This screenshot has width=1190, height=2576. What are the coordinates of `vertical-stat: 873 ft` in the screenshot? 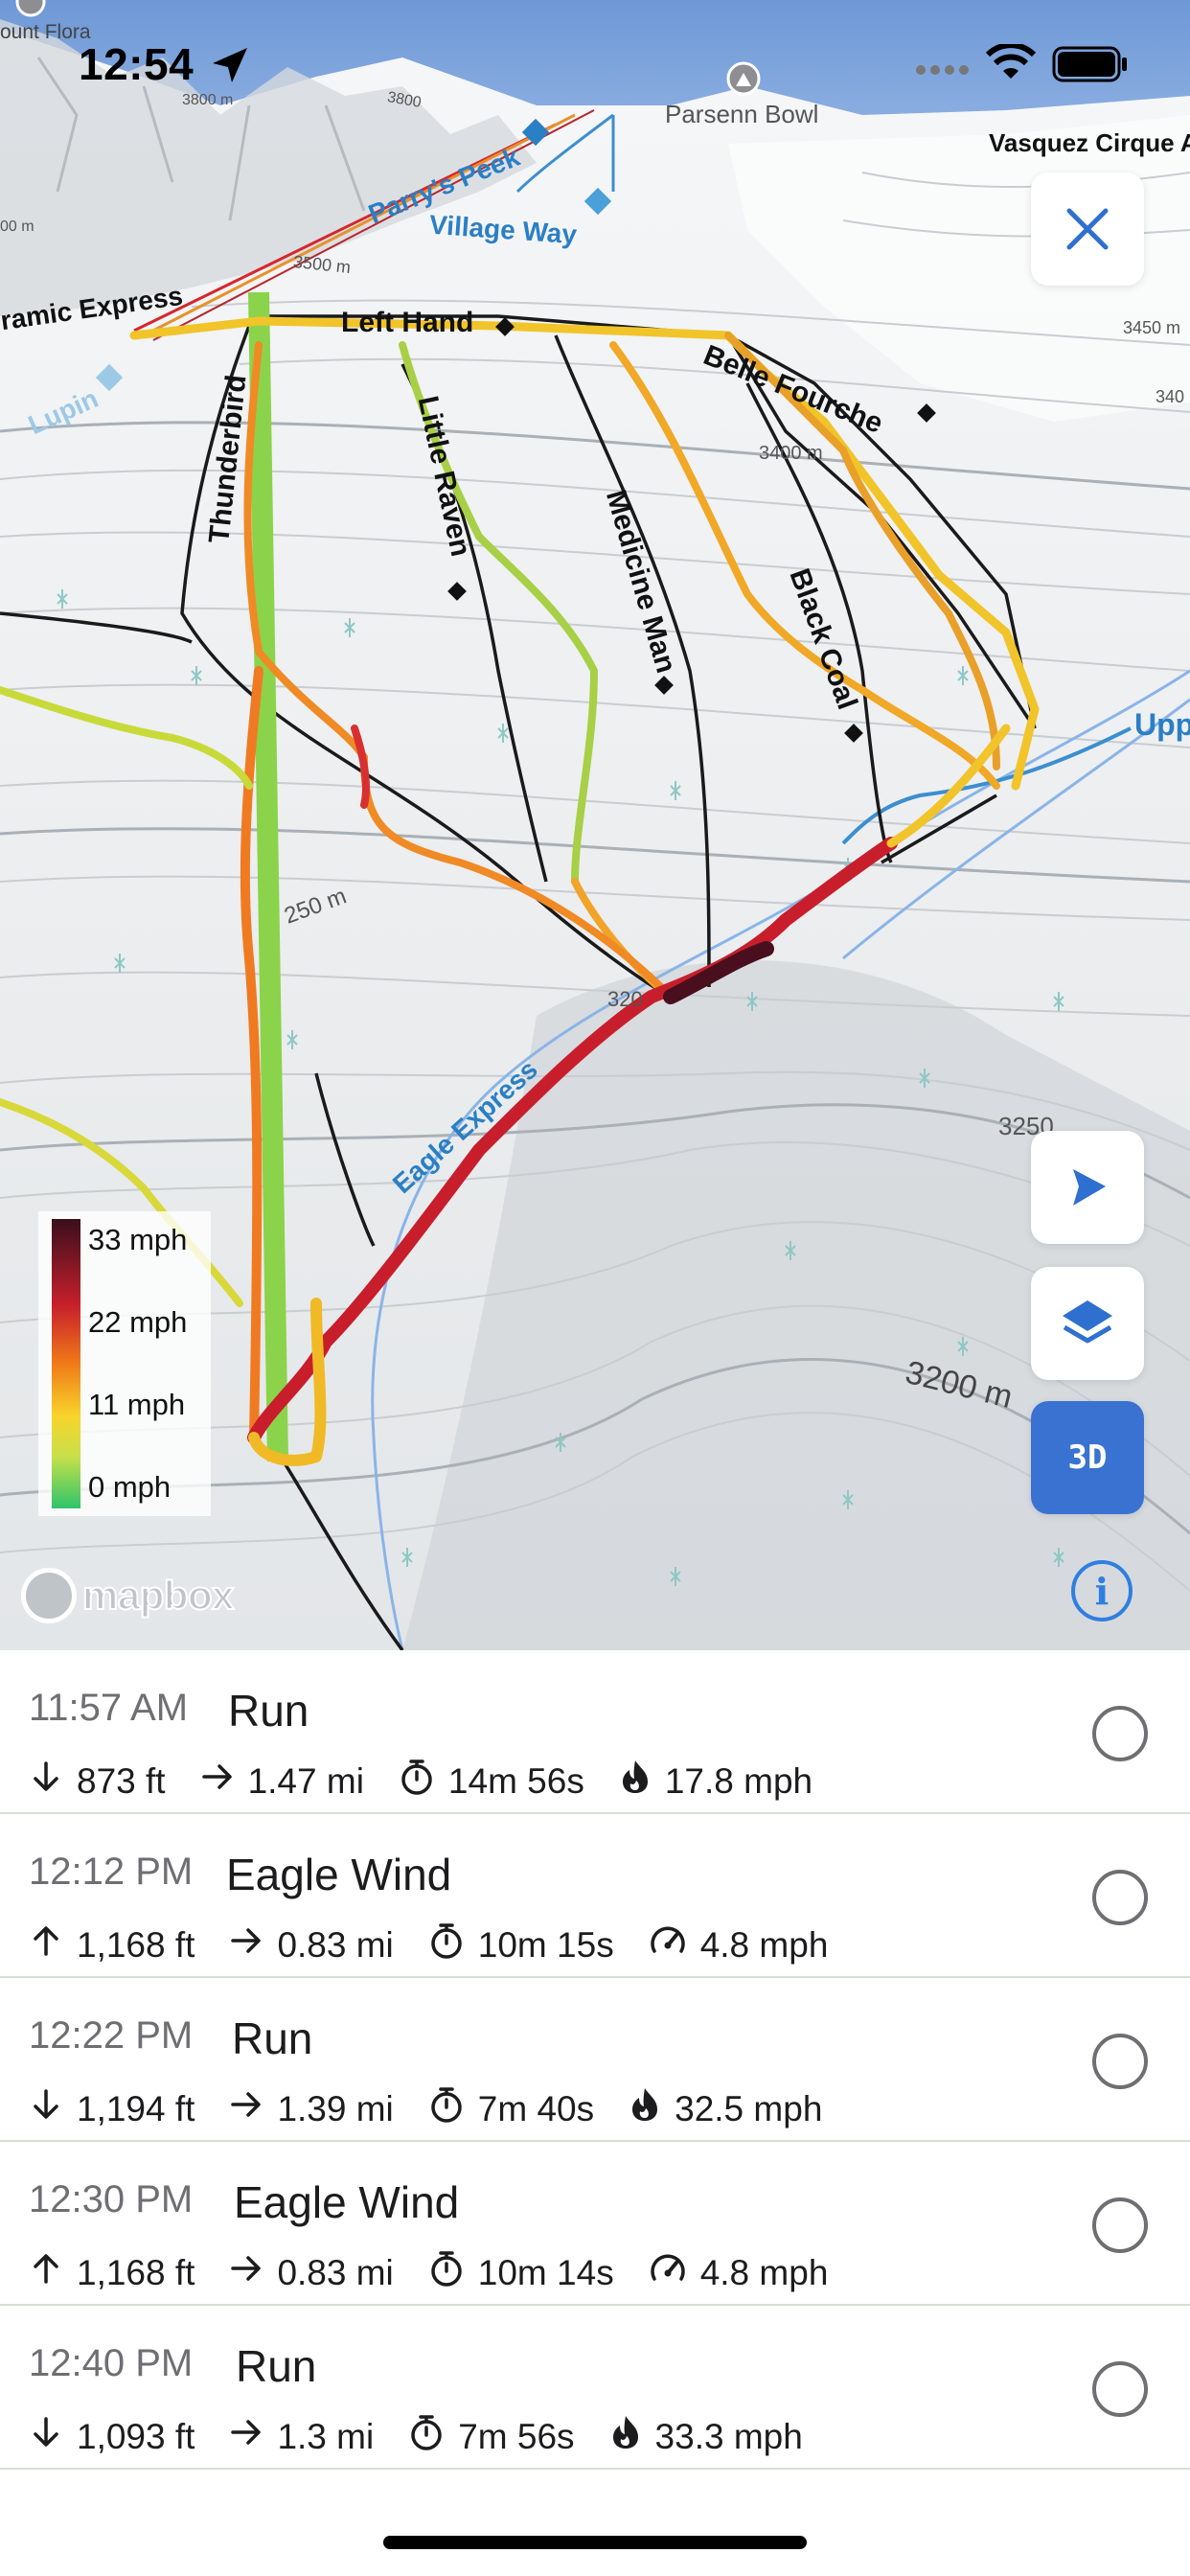 It's located at (97, 1782).